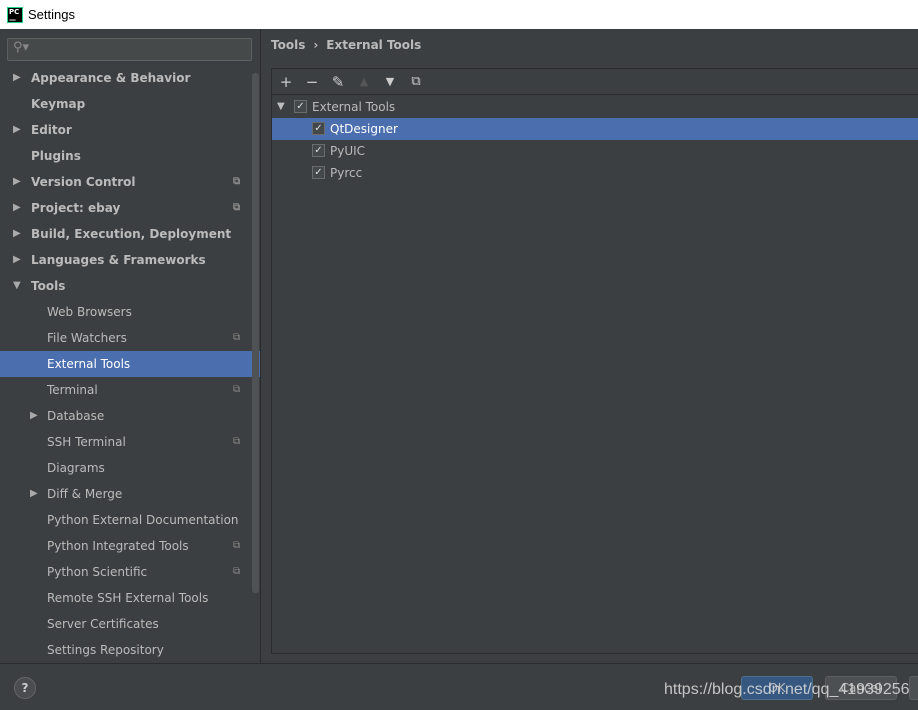 This screenshot has height=710, width=918. I want to click on sidebar-item: ▶ Appearance & Behavior, so click(130, 78).